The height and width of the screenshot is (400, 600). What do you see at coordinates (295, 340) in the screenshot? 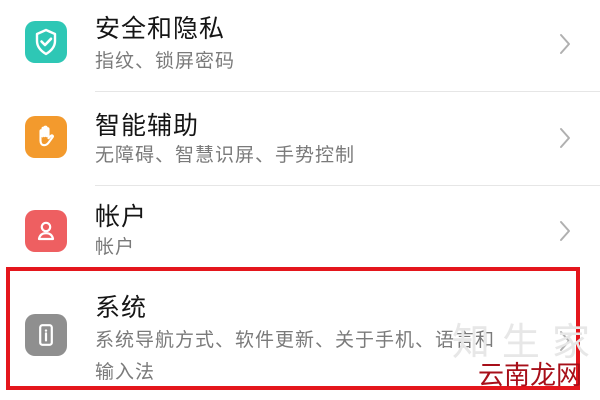
I see `settings-item-subtitle-line1: 系统导航方式、软件更新、关于手机、语言和` at bounding box center [295, 340].